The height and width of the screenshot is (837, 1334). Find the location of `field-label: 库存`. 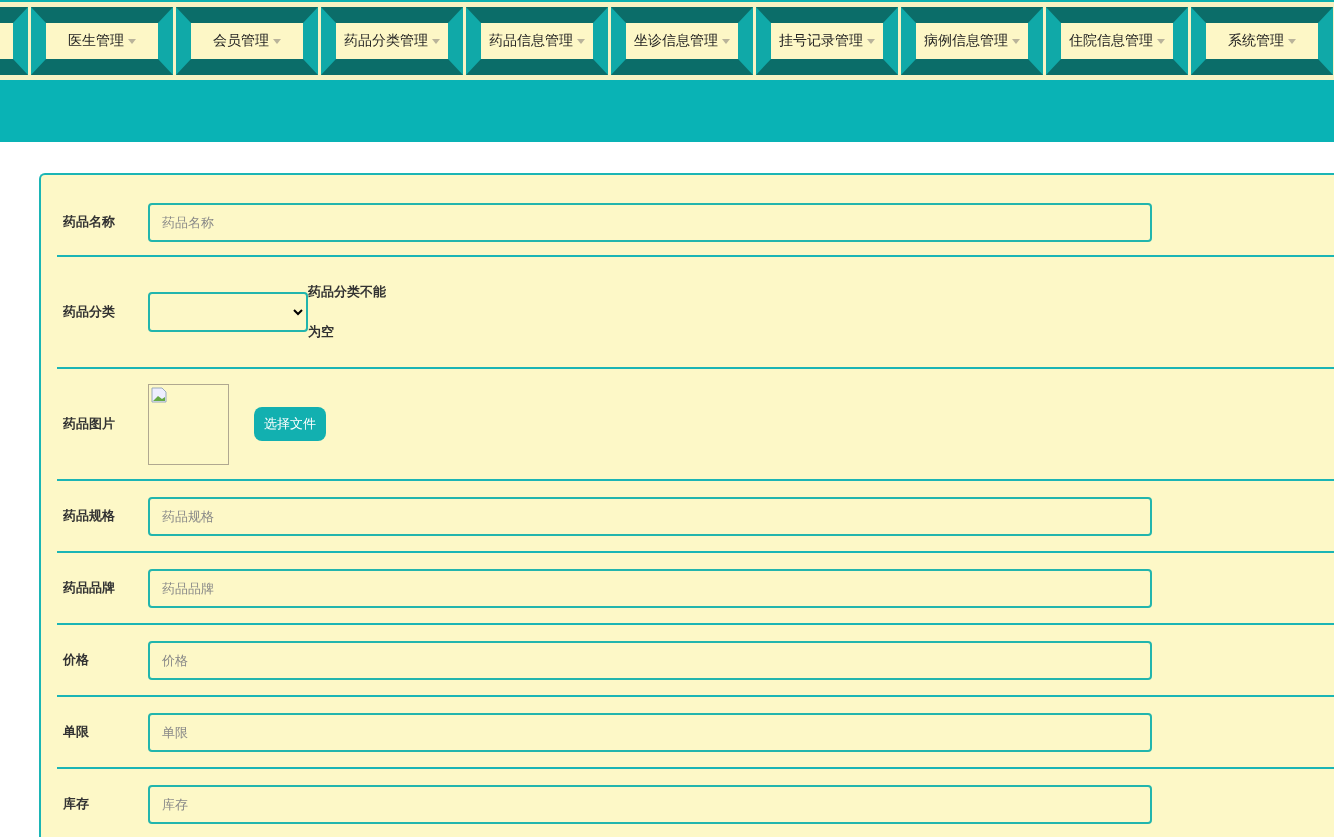

field-label: 库存 is located at coordinates (76, 804).